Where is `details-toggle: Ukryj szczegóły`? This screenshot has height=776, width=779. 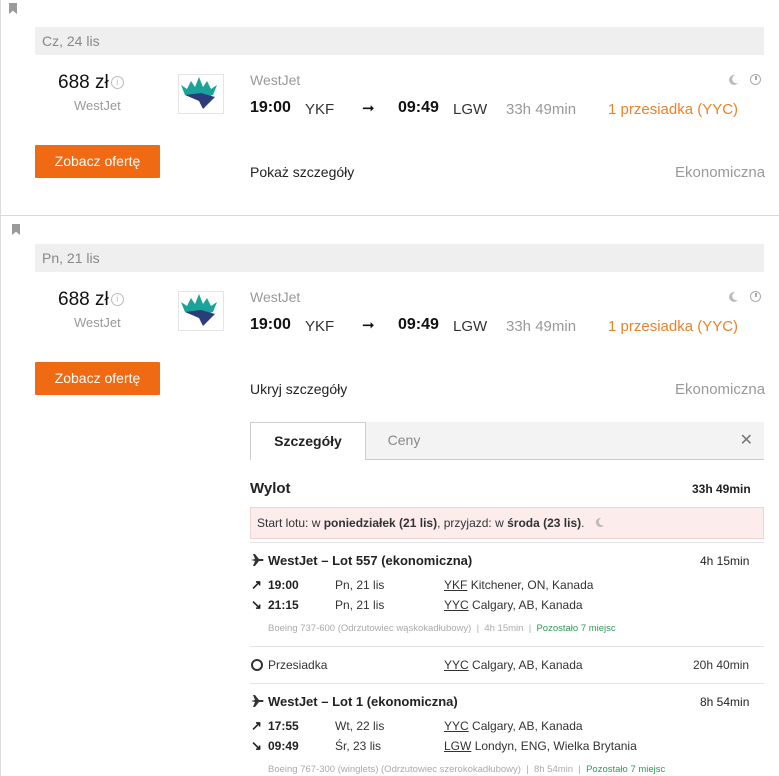
details-toggle: Ukryj szczegóły is located at coordinates (298, 389).